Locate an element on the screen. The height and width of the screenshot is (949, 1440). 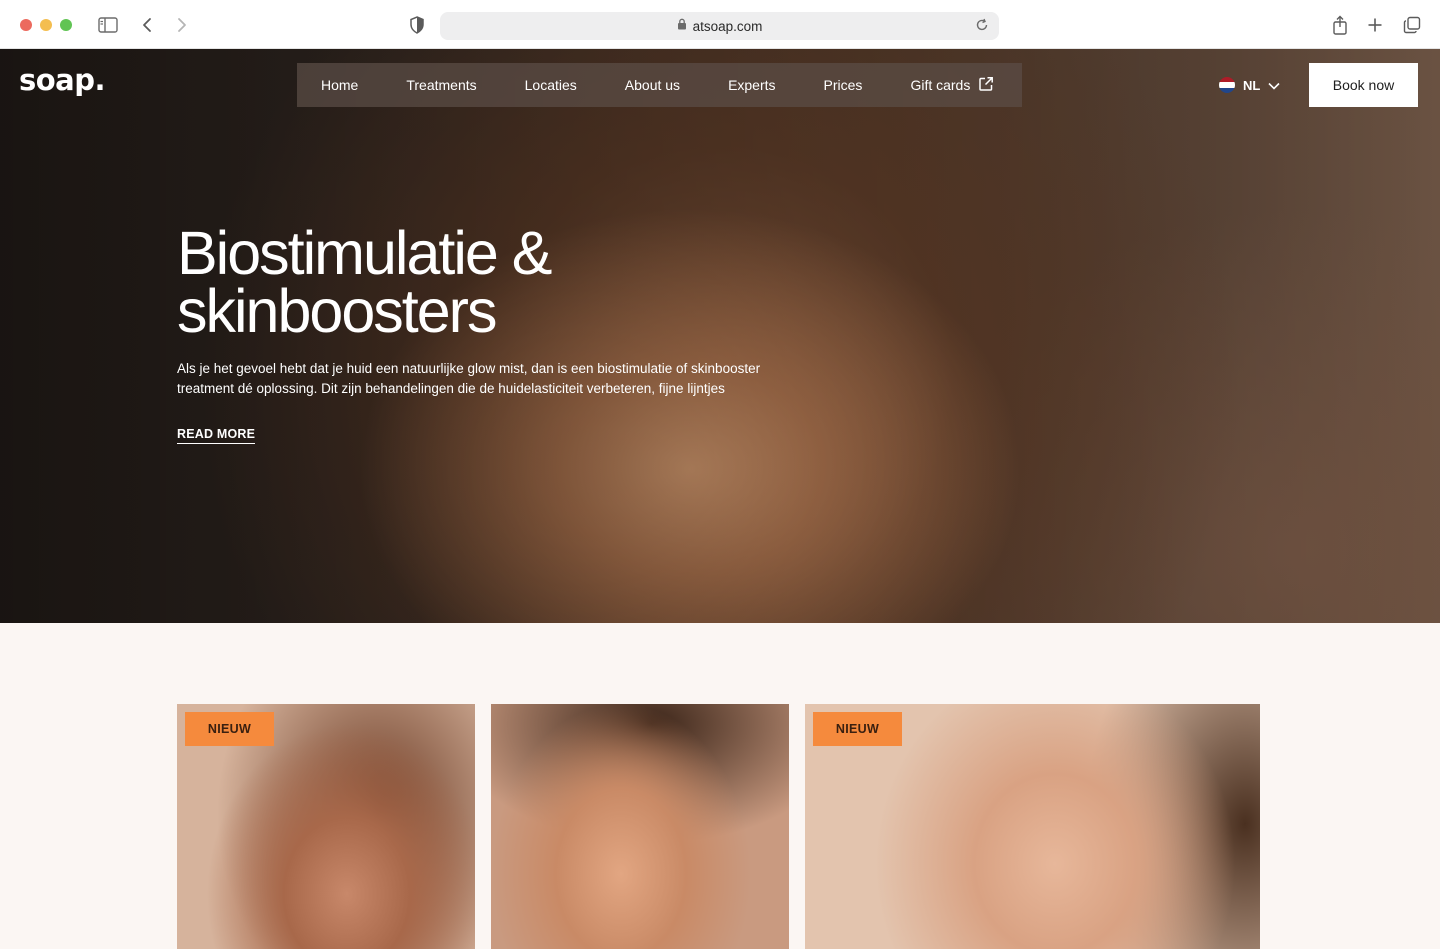
book-now-button: Book now is located at coordinates (1363, 85).